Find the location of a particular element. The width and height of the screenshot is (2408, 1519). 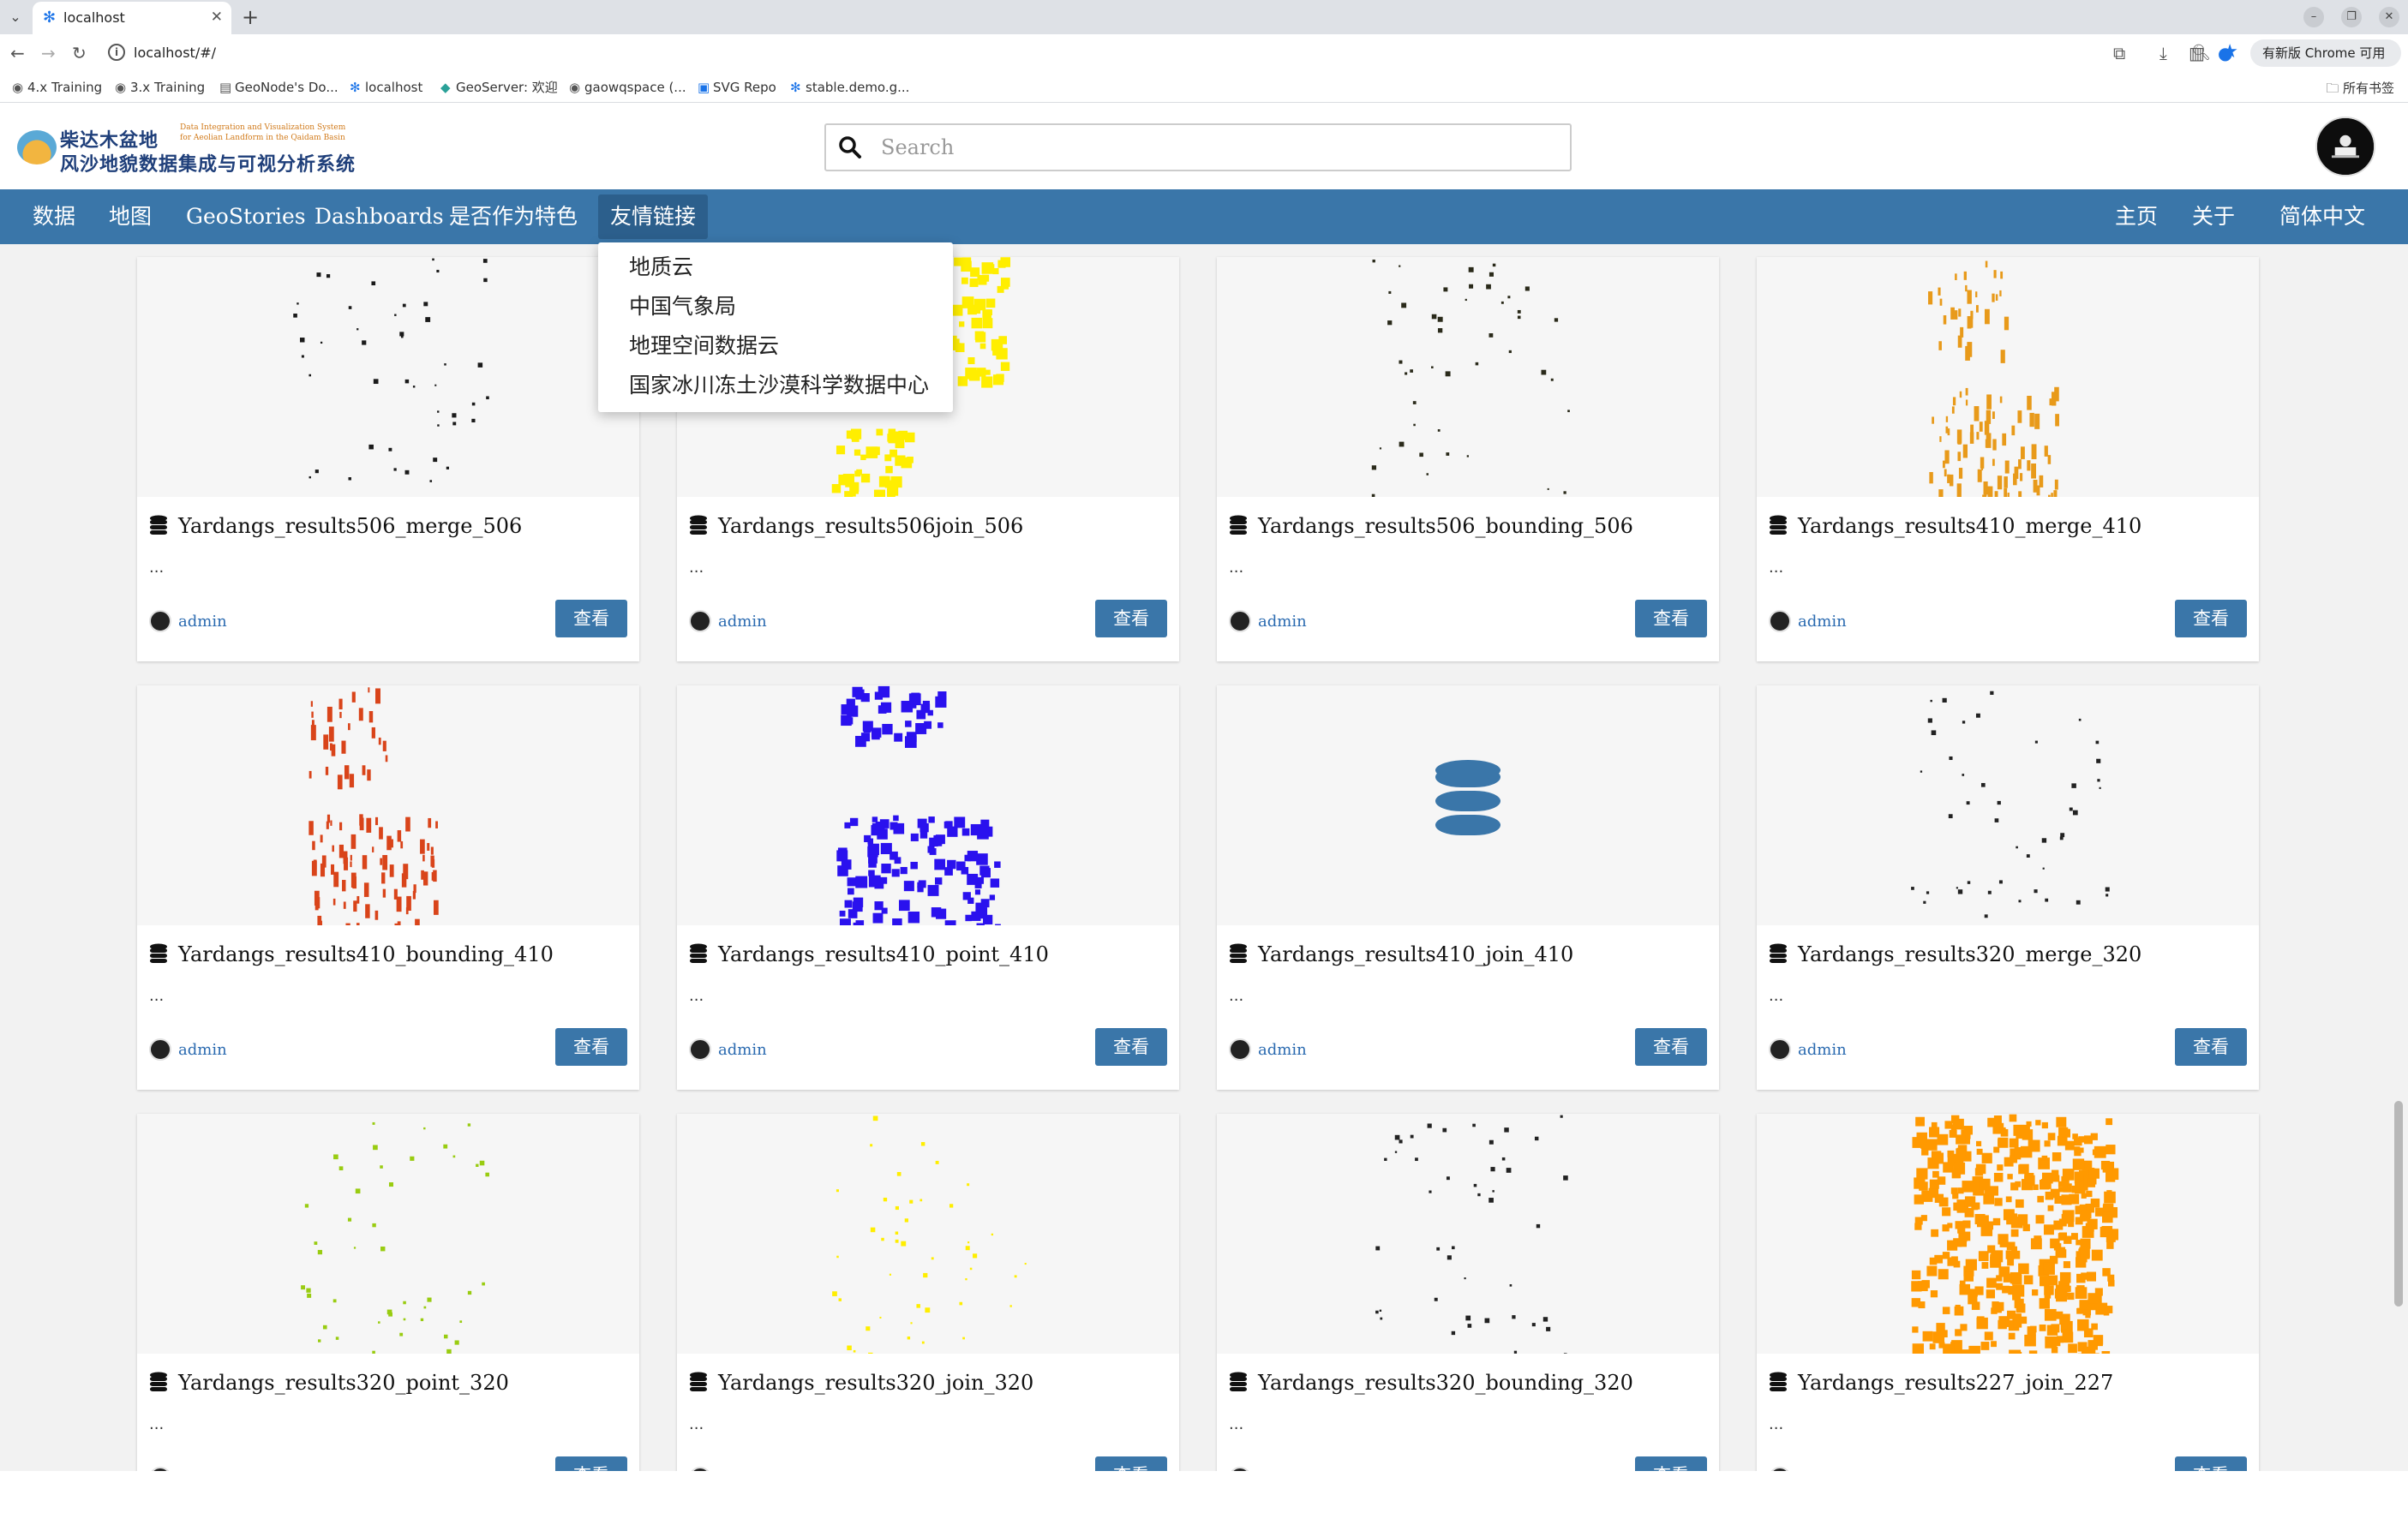

reload-icon: ↻ is located at coordinates (79, 53).